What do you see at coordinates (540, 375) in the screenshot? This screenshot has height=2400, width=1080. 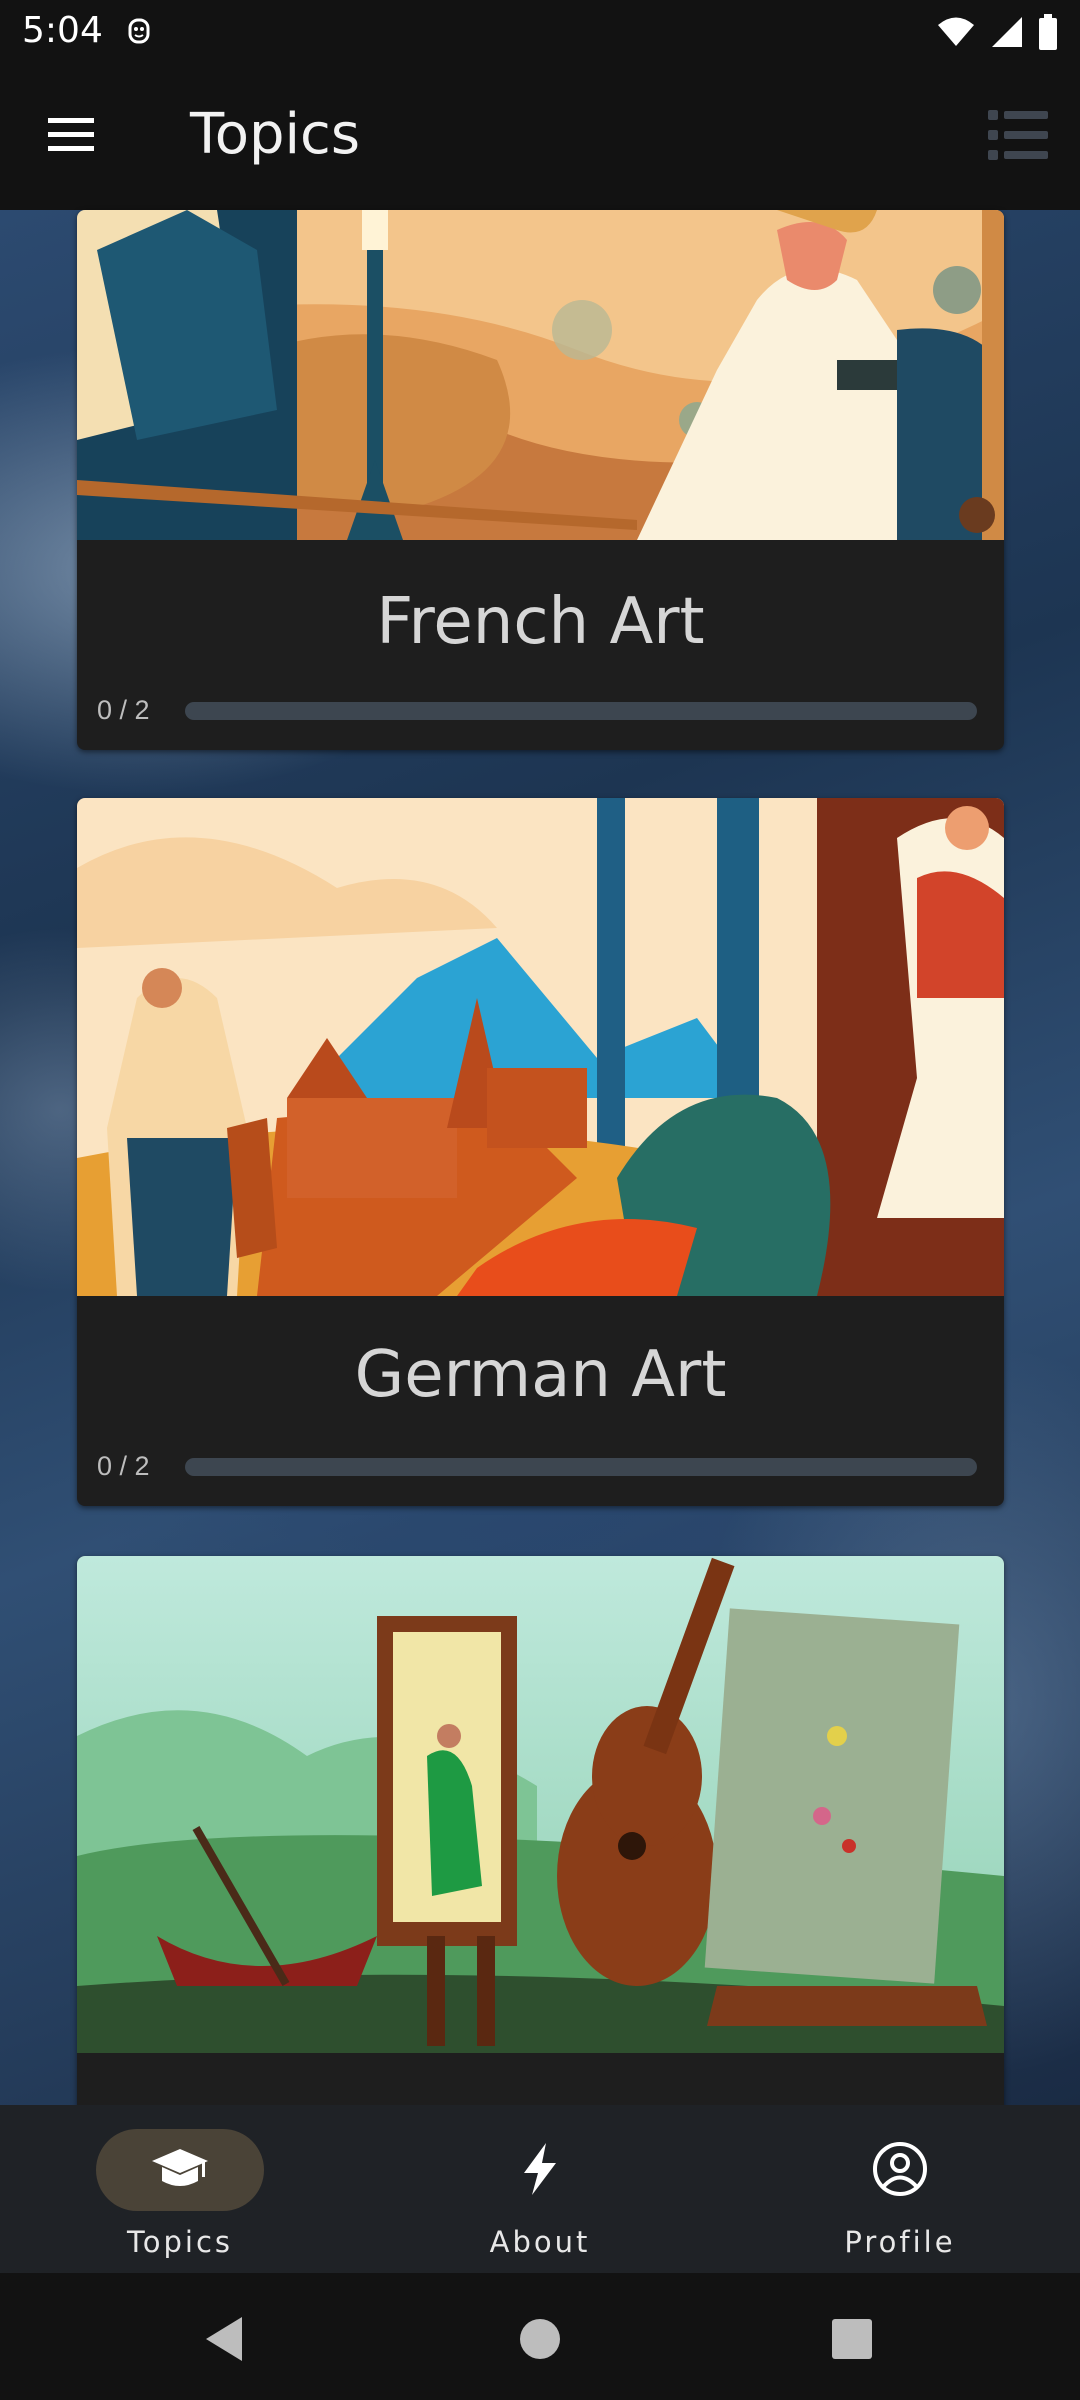 I see `topic-image-french-art` at bounding box center [540, 375].